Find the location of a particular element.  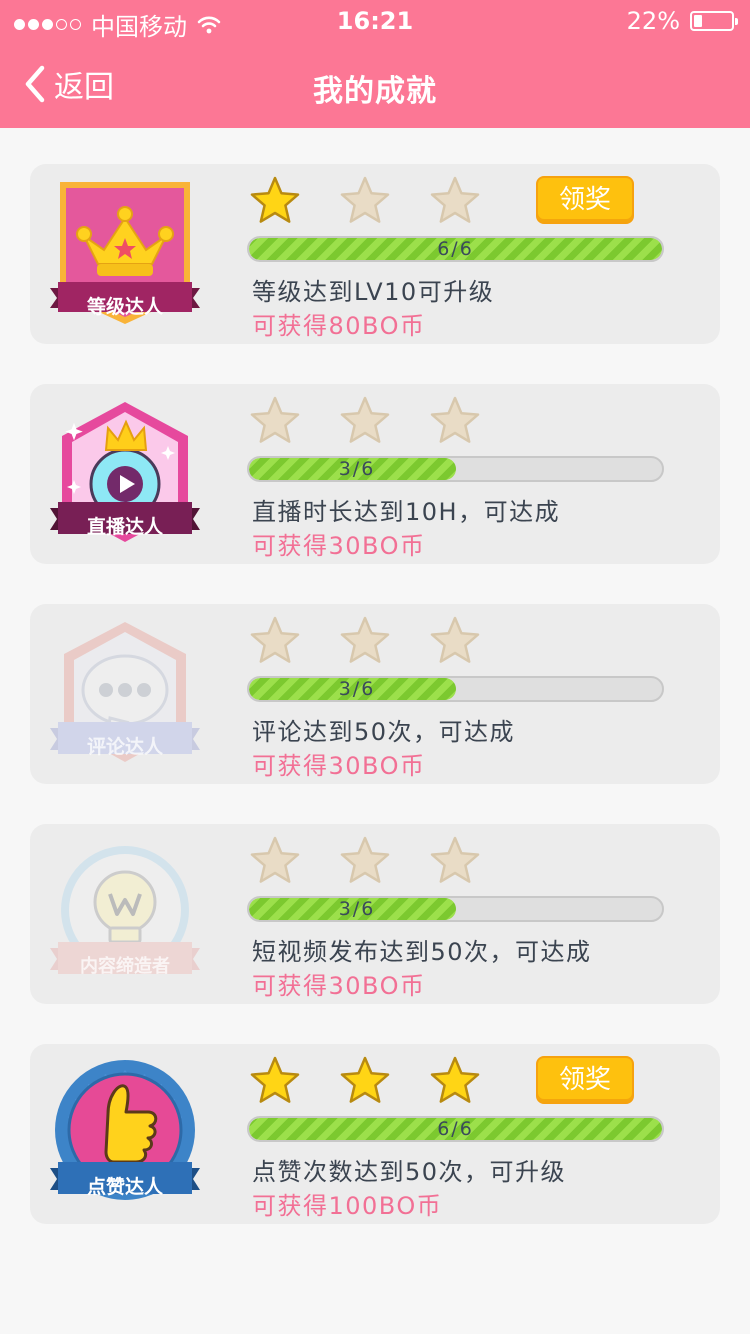

achievement-card-live: 直播达人 3/6 直播时长达到10H，可达成 可获得30BO币 is located at coordinates (375, 474).